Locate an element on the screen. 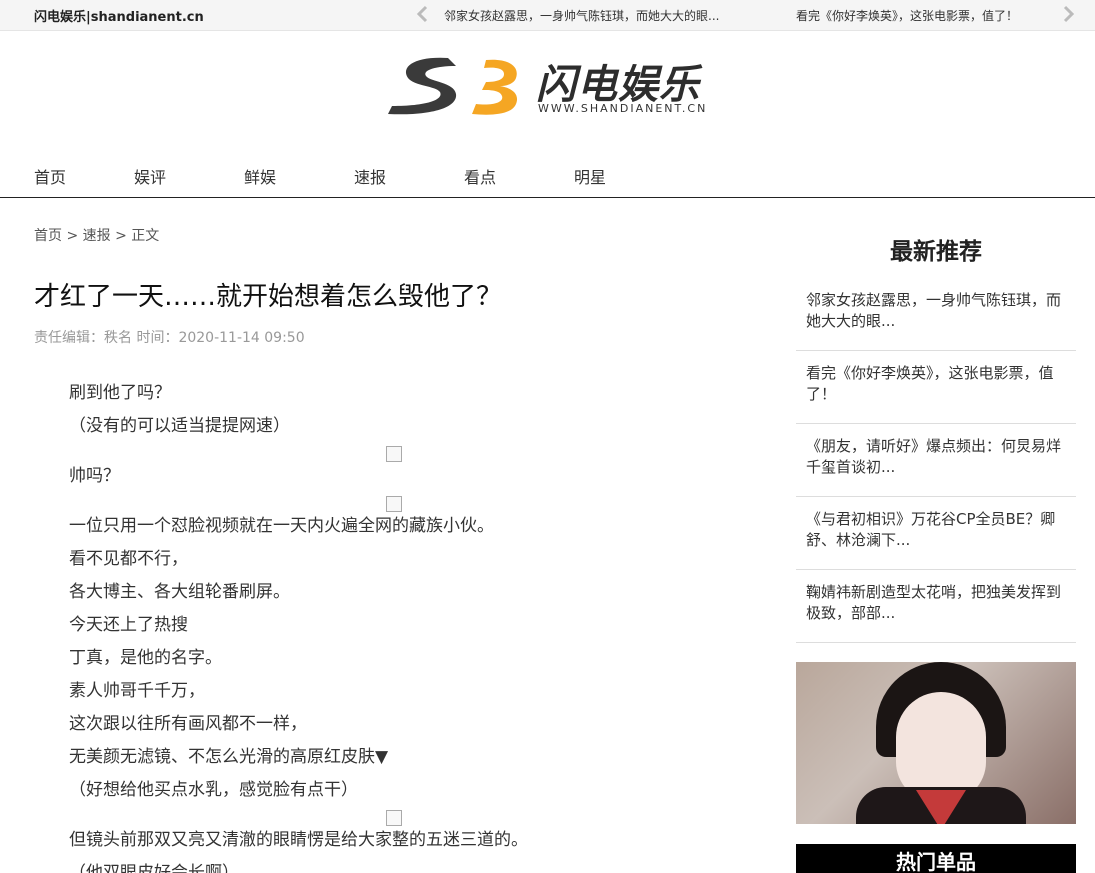  paragraph: 但镜头前那双又亮又清澈的眼睛愣是给大家整的五迷三道的。 is located at coordinates (298, 840).